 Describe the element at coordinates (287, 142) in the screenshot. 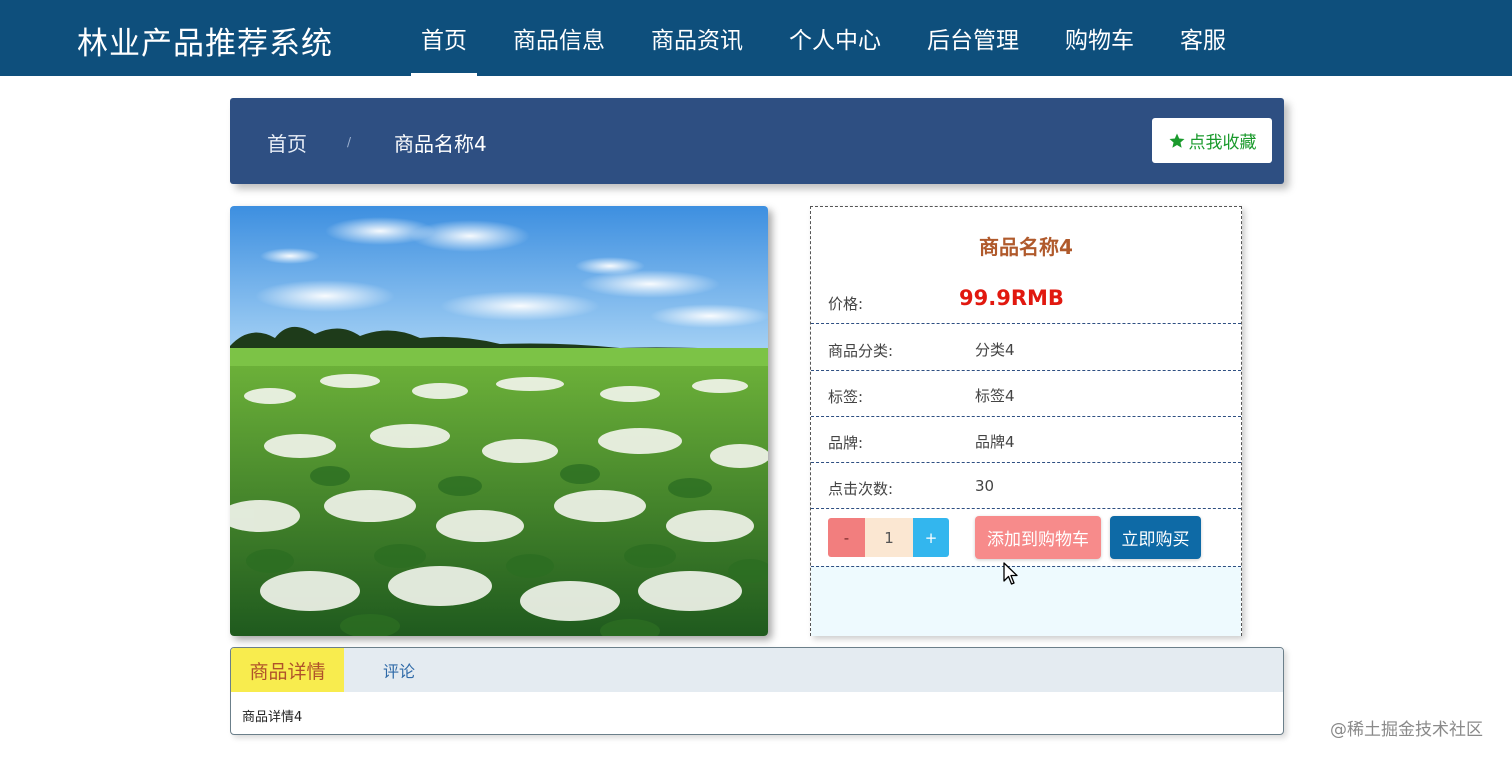

I see `breadcrumb-home-link: 首页` at that location.